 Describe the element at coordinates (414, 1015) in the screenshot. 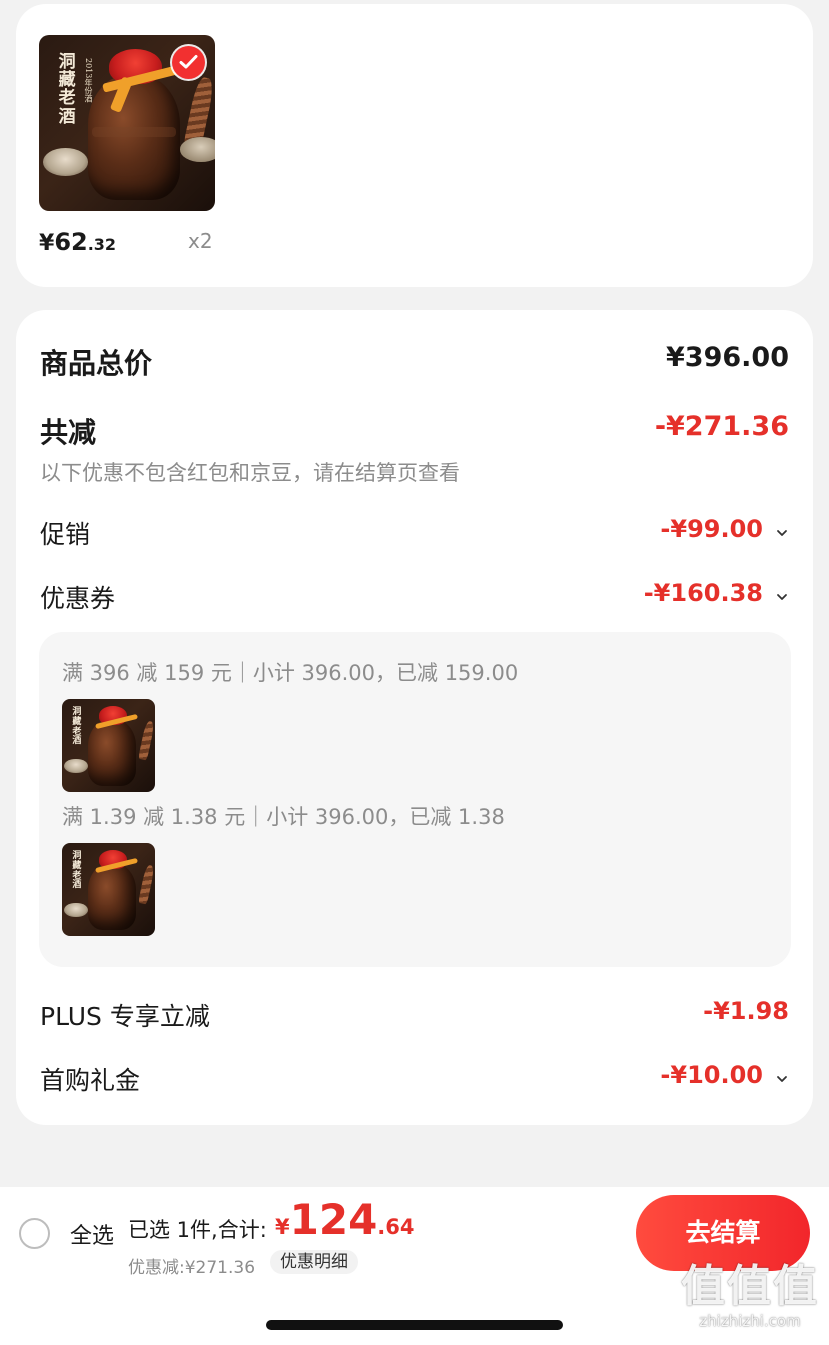

I see `plus-discount-row: PLUS 专享立减 -¥1.98` at that location.